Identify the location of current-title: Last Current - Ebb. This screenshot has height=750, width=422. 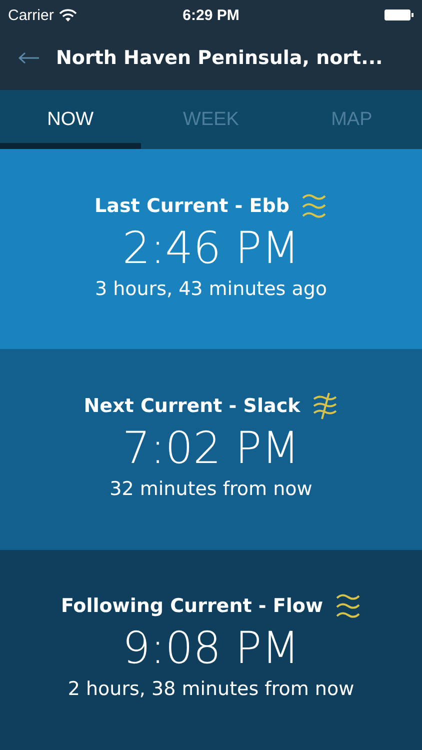
(192, 205).